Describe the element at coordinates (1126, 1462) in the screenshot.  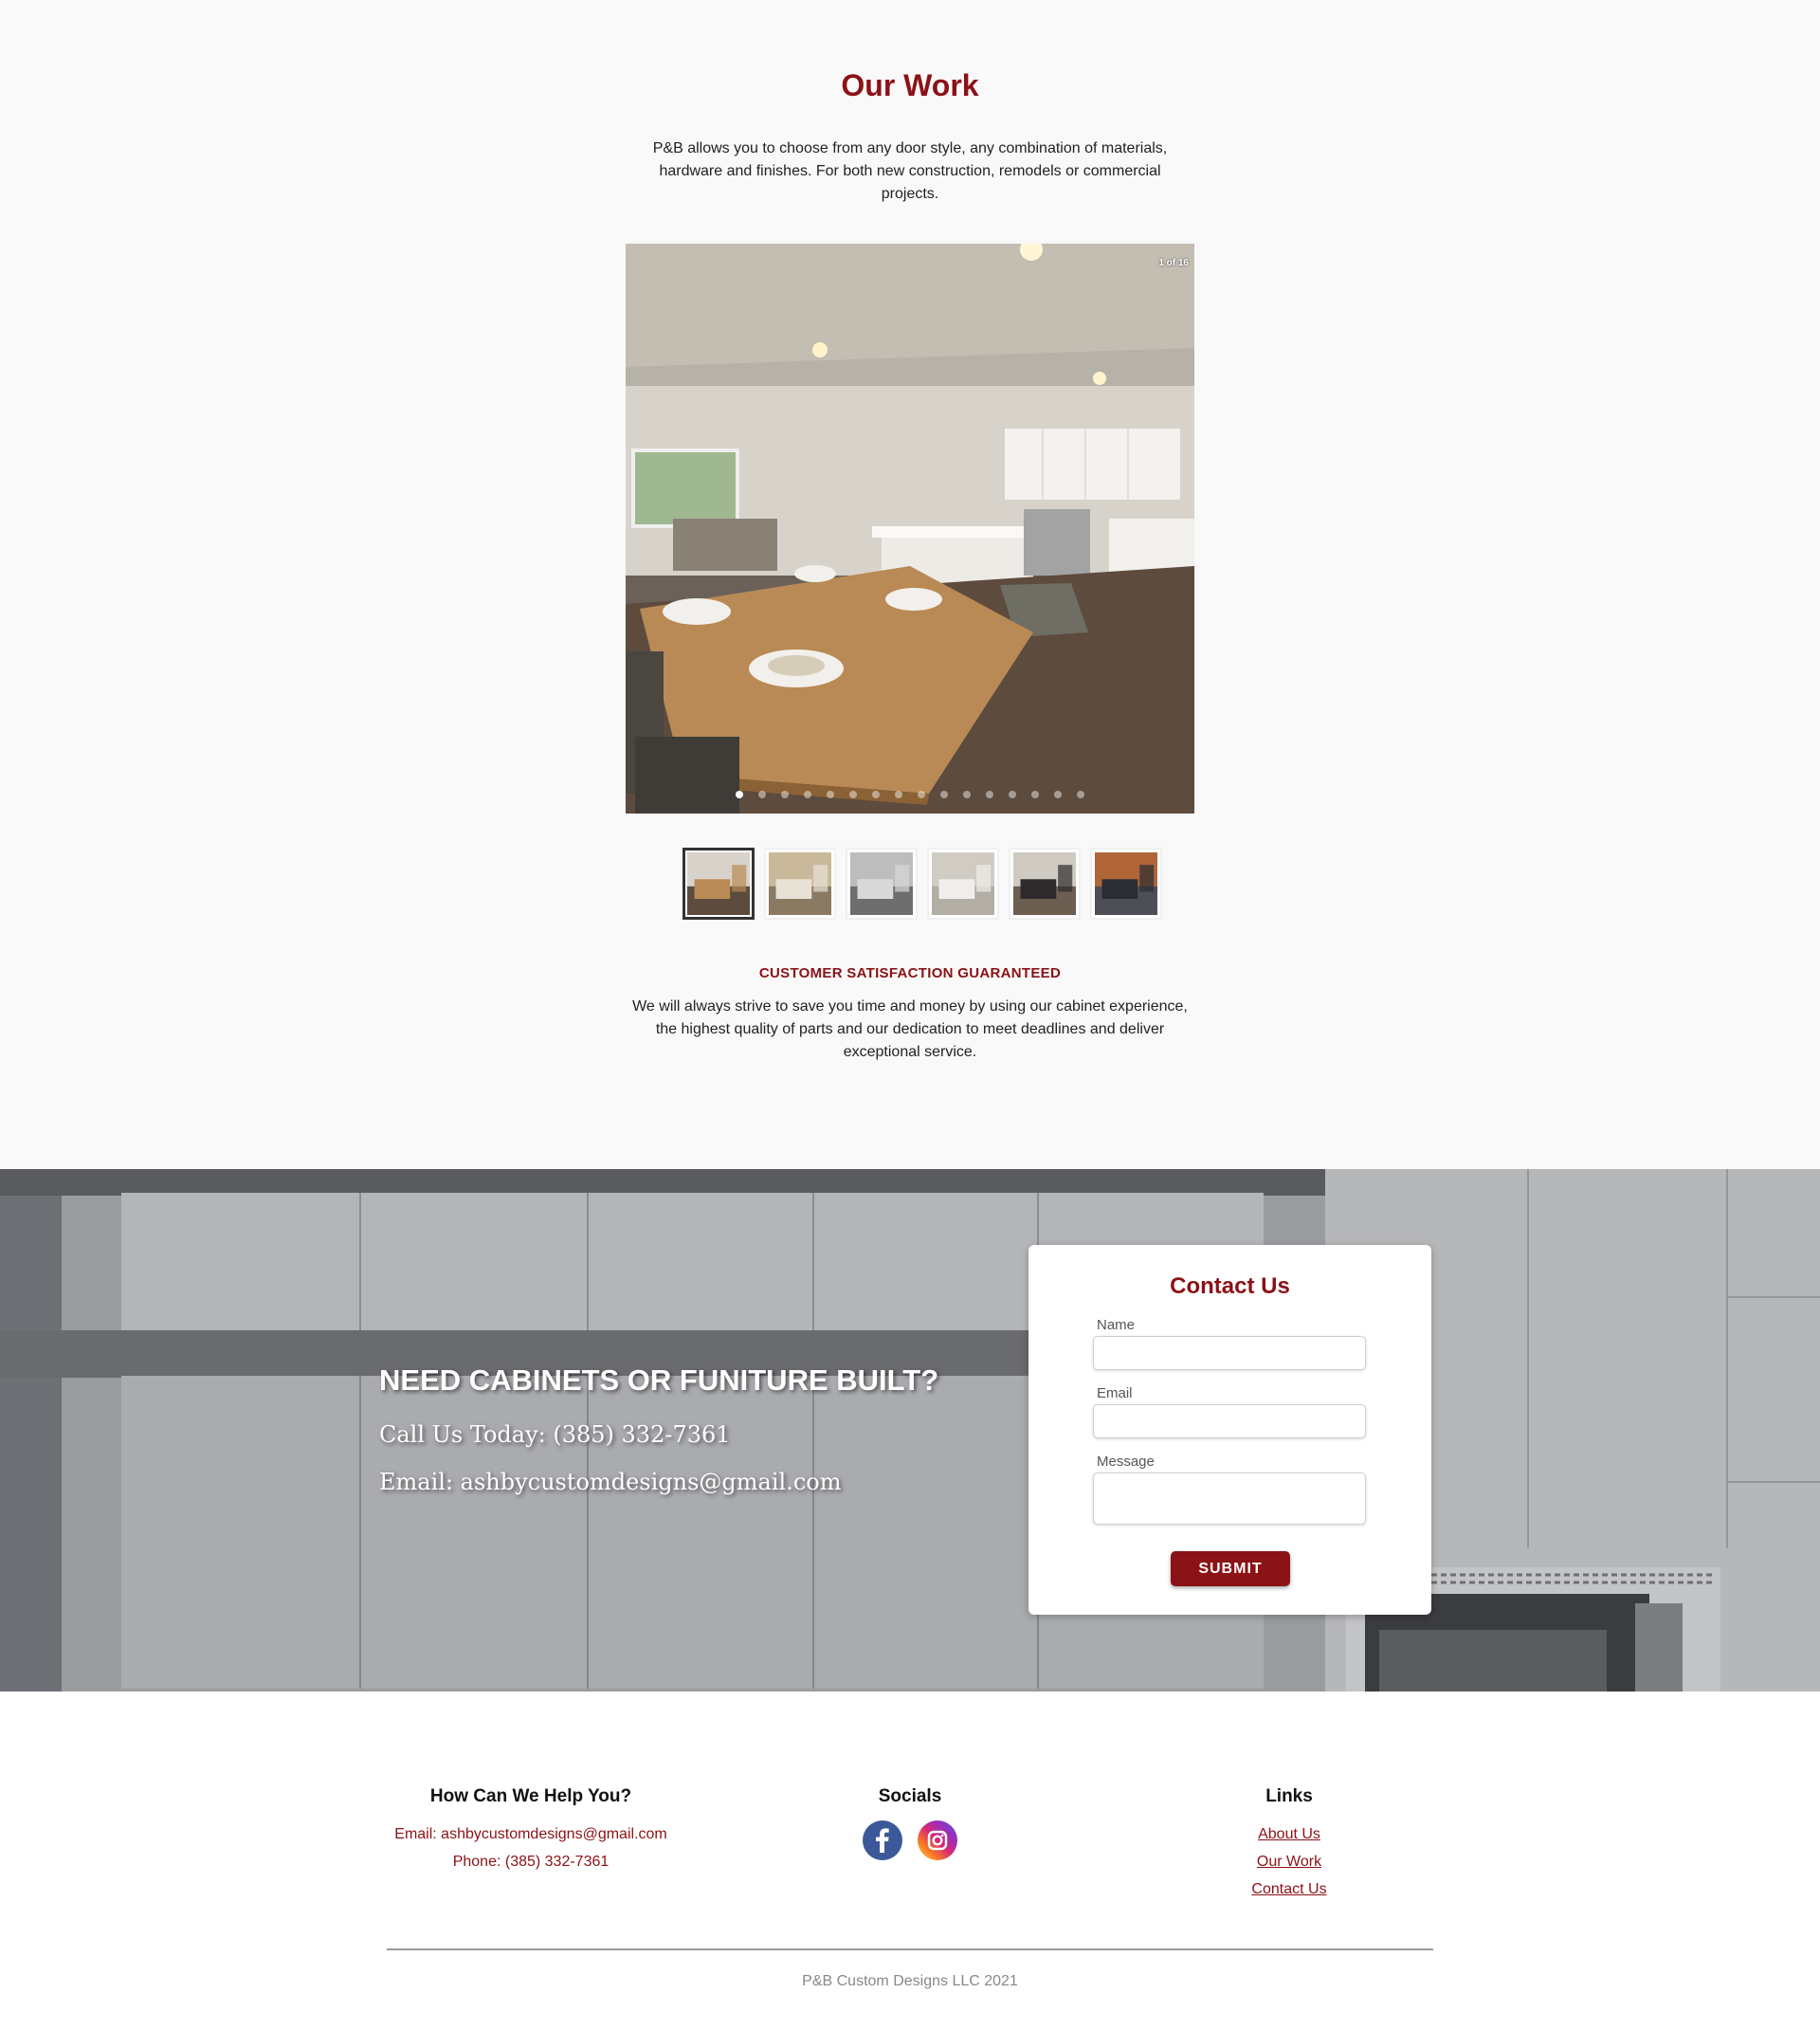
I see `message-label: Message` at that location.